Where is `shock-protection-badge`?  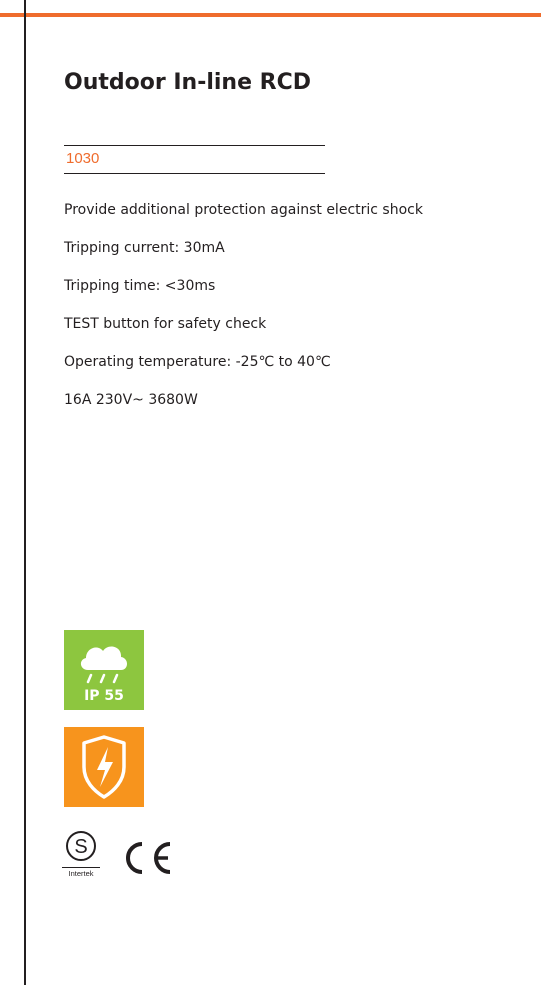
shock-protection-badge is located at coordinates (104, 767).